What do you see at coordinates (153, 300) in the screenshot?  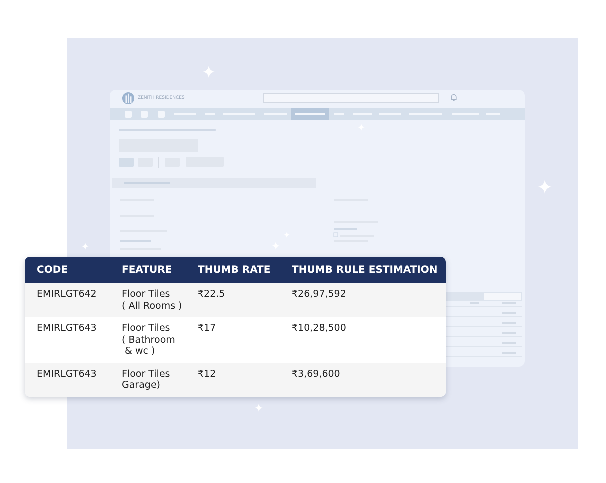 I see `table-cell-text: Floor Tiles ( All Rooms )` at bounding box center [153, 300].